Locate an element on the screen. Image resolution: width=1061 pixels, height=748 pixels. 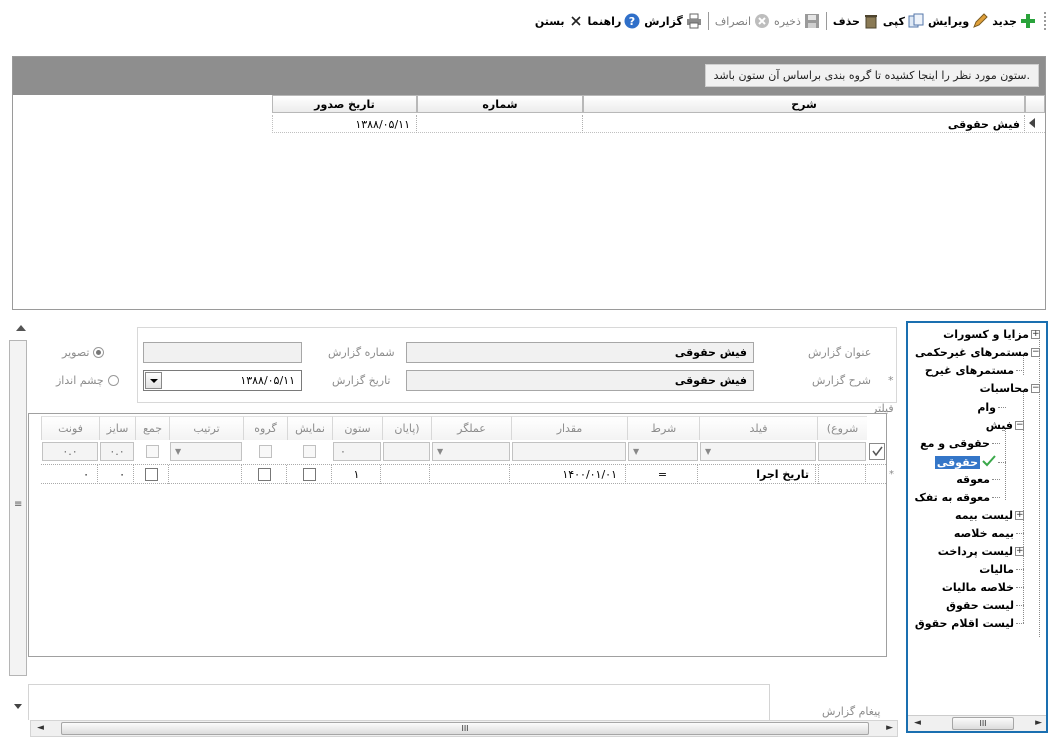
row-group-check is located at coordinates (265, 474).